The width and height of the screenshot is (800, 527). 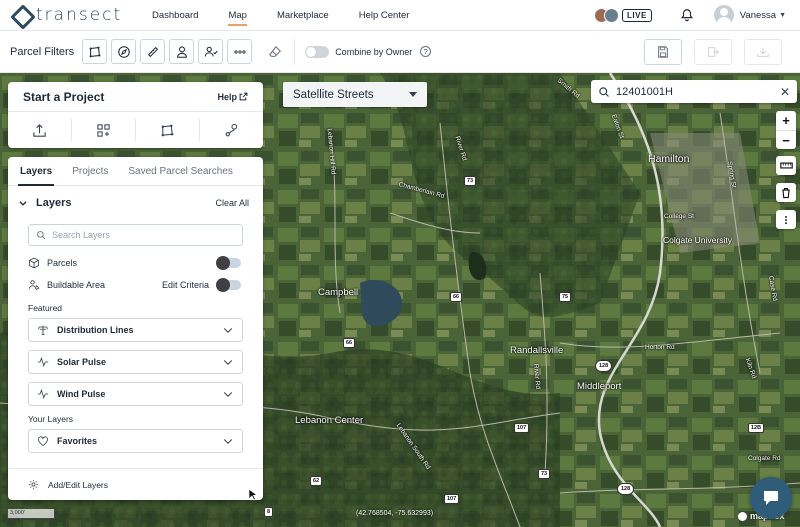 What do you see at coordinates (470, 181) in the screenshot?
I see `route-shield: 73` at bounding box center [470, 181].